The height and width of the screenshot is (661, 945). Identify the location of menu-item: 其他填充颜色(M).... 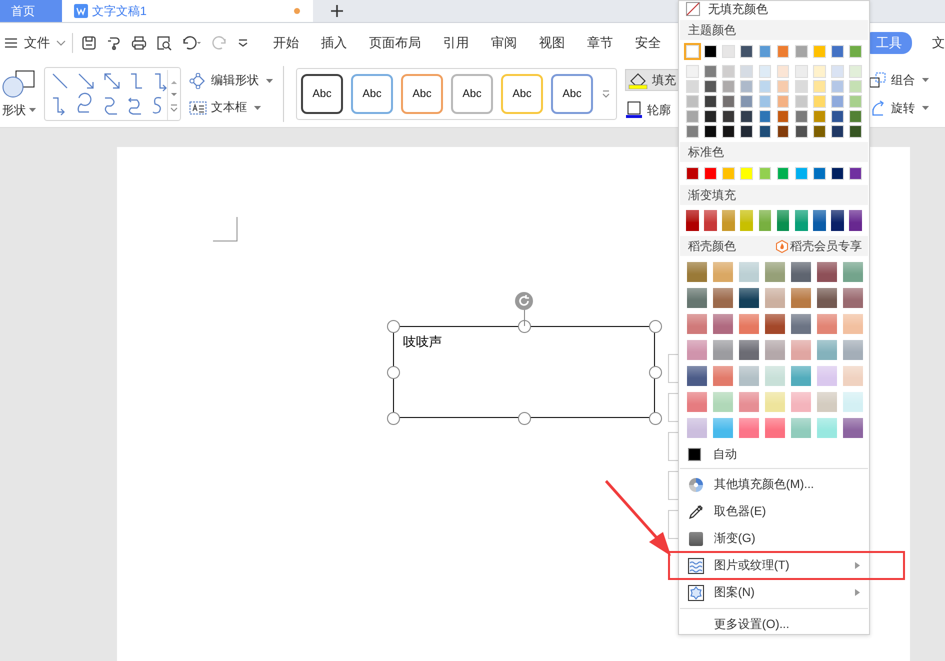
(774, 484).